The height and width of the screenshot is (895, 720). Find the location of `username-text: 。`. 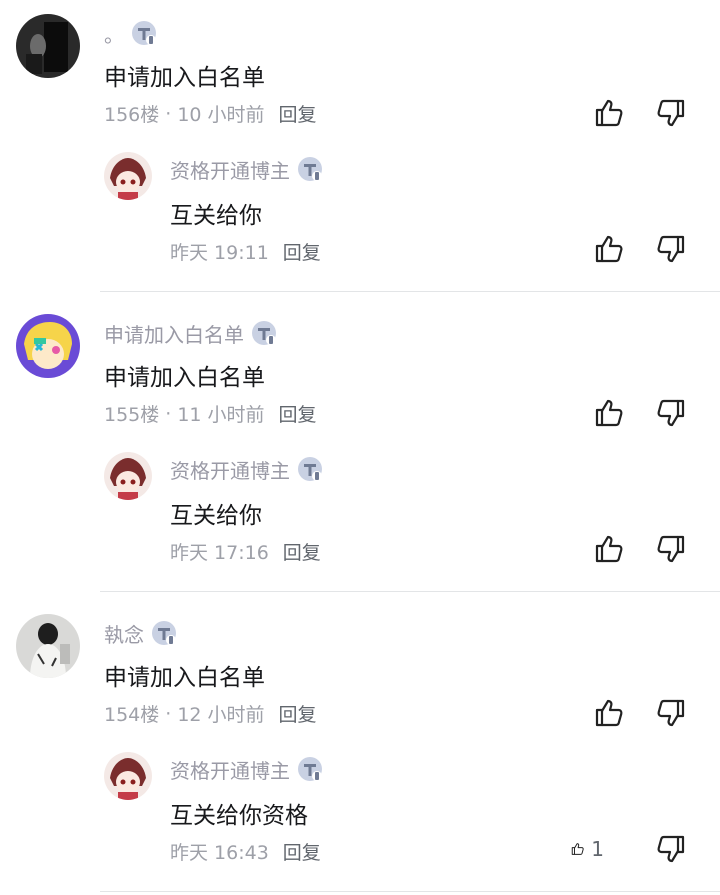

username-text: 。 is located at coordinates (114, 34).